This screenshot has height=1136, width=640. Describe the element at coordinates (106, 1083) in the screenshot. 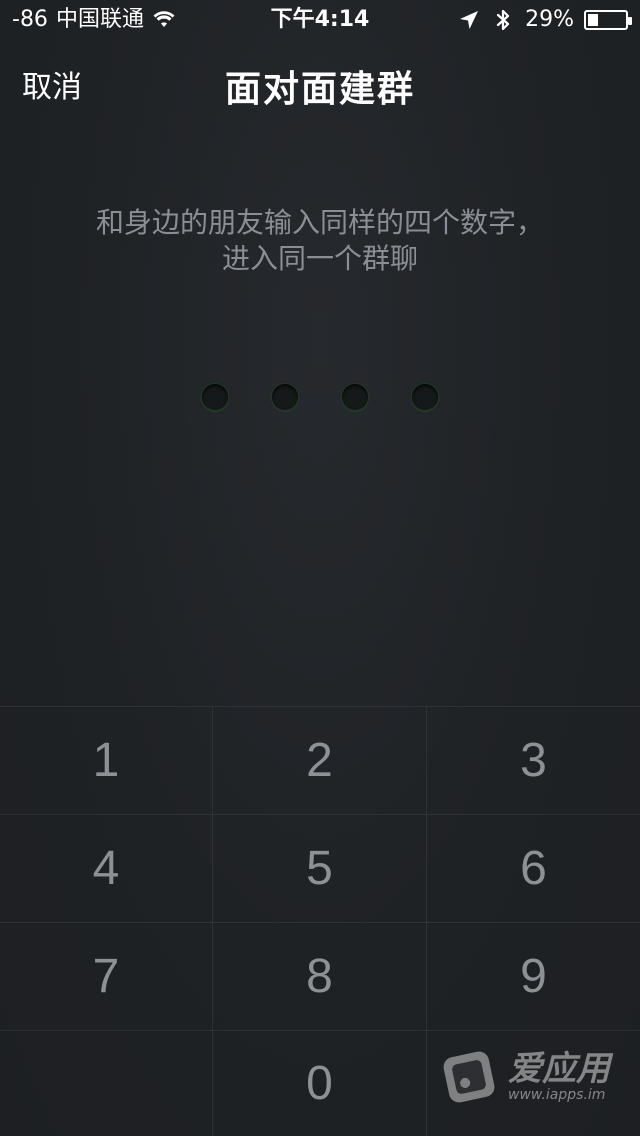

I see `keypad-blank` at that location.